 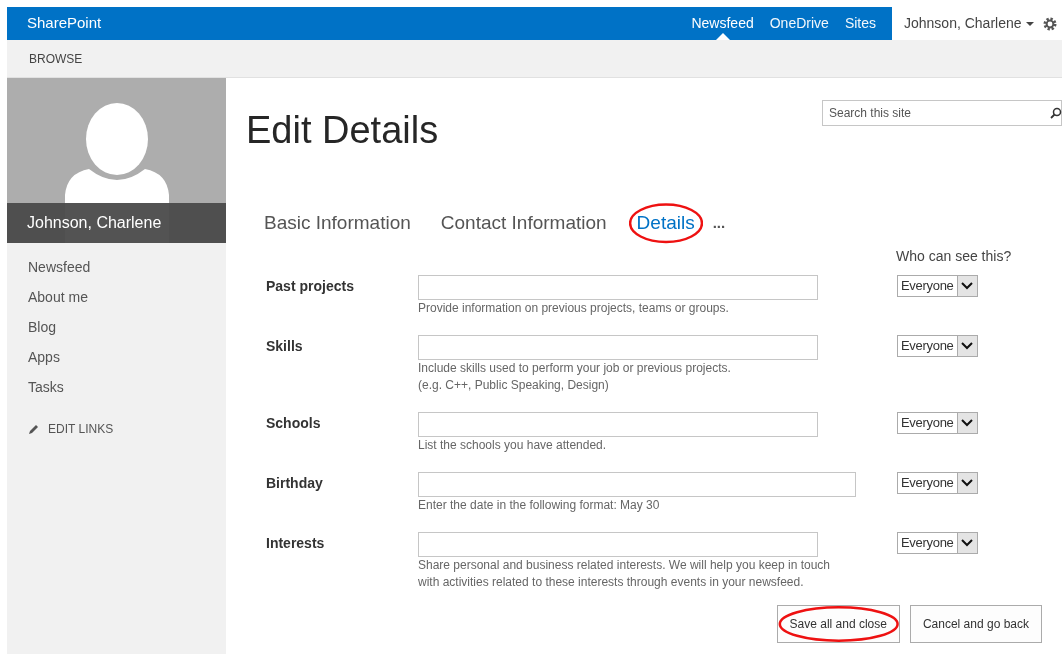 I want to click on field-label: Skills, so click(x=285, y=346).